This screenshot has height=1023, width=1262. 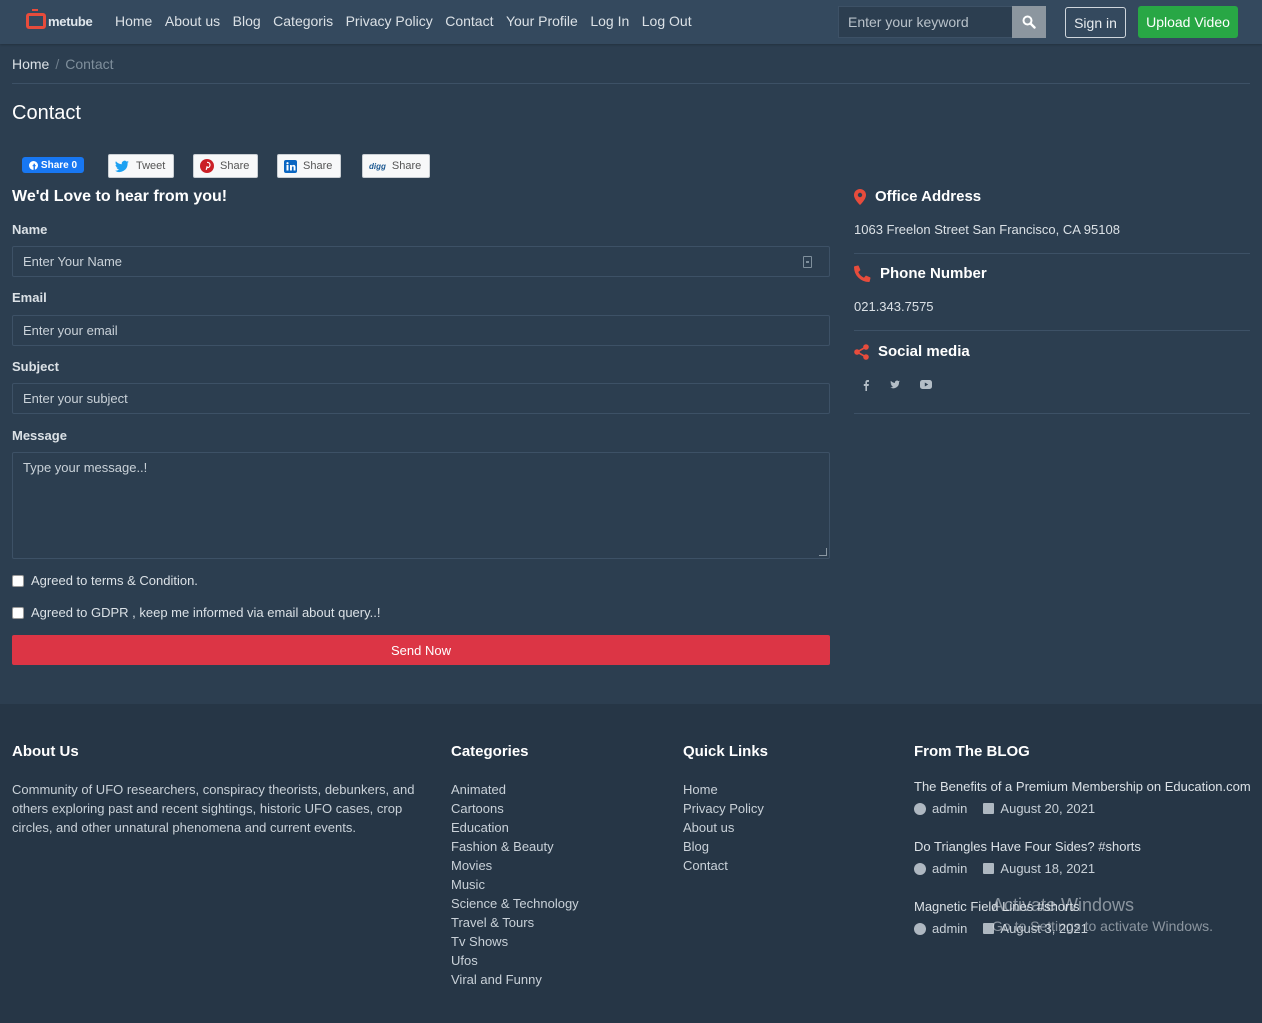 I want to click on map-marker-icon, so click(x=860, y=196).